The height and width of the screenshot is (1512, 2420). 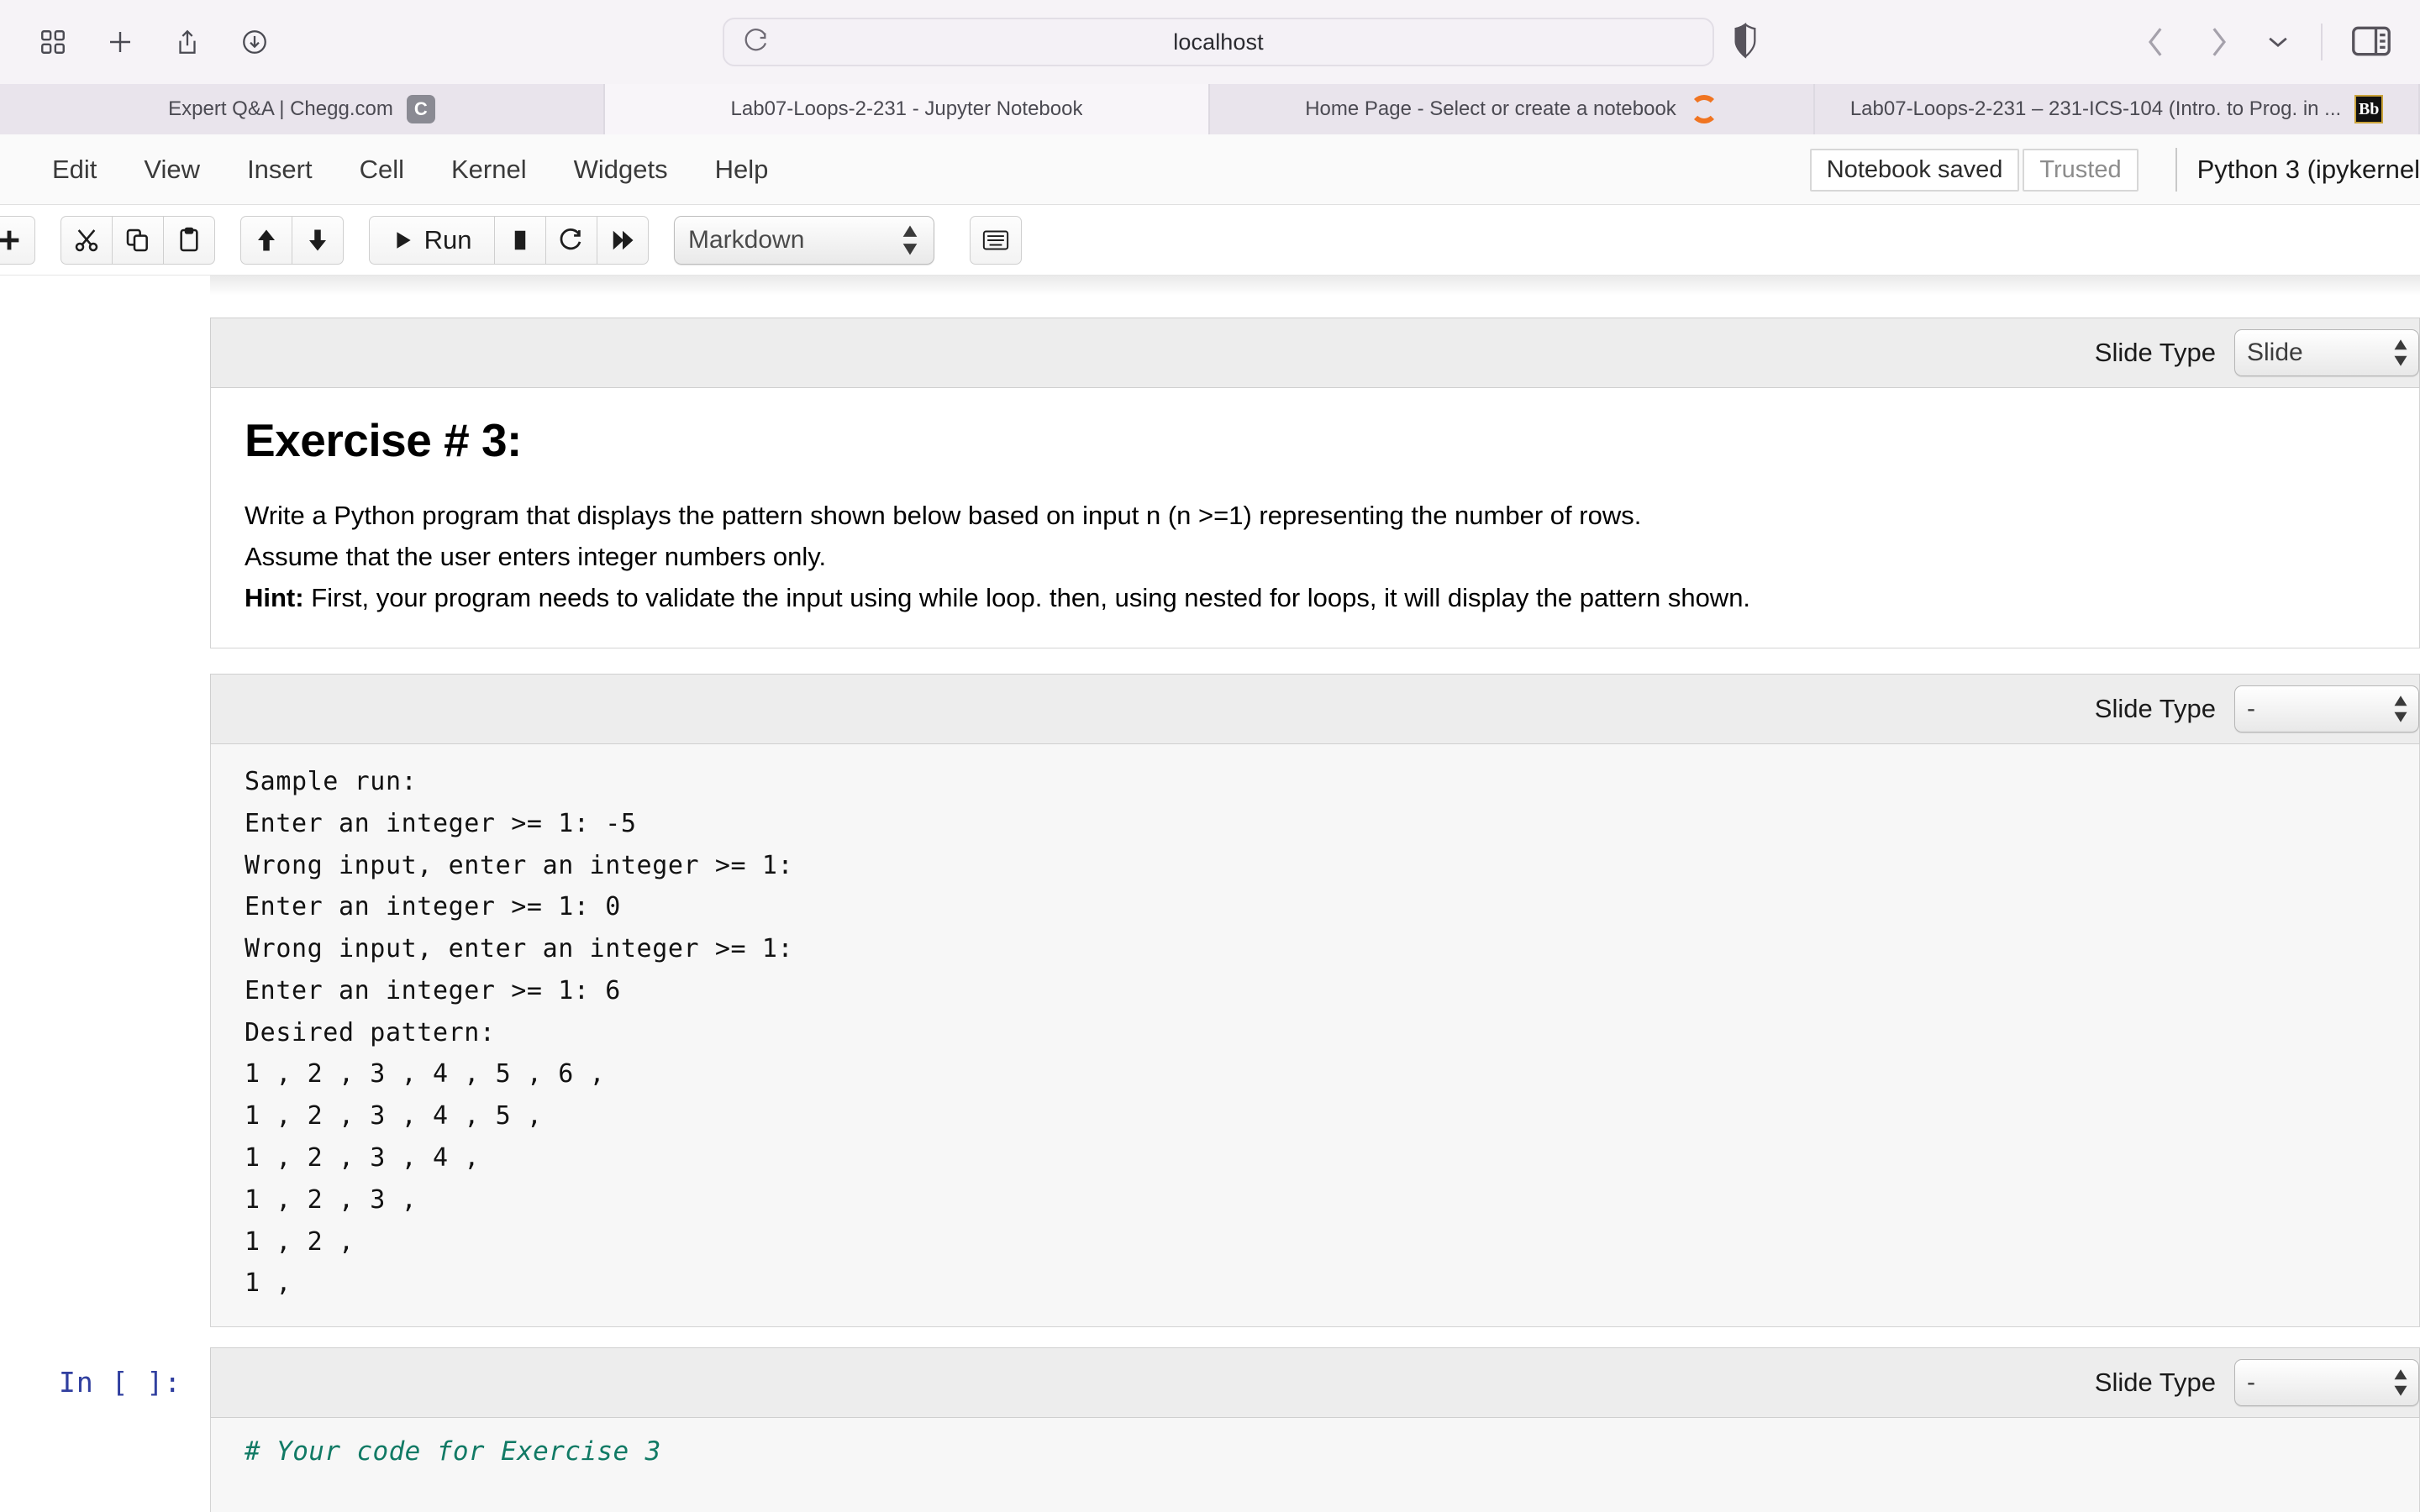 I want to click on browser-tab-home-page: Home Page - Select or create a notebook, so click(x=1512, y=109).